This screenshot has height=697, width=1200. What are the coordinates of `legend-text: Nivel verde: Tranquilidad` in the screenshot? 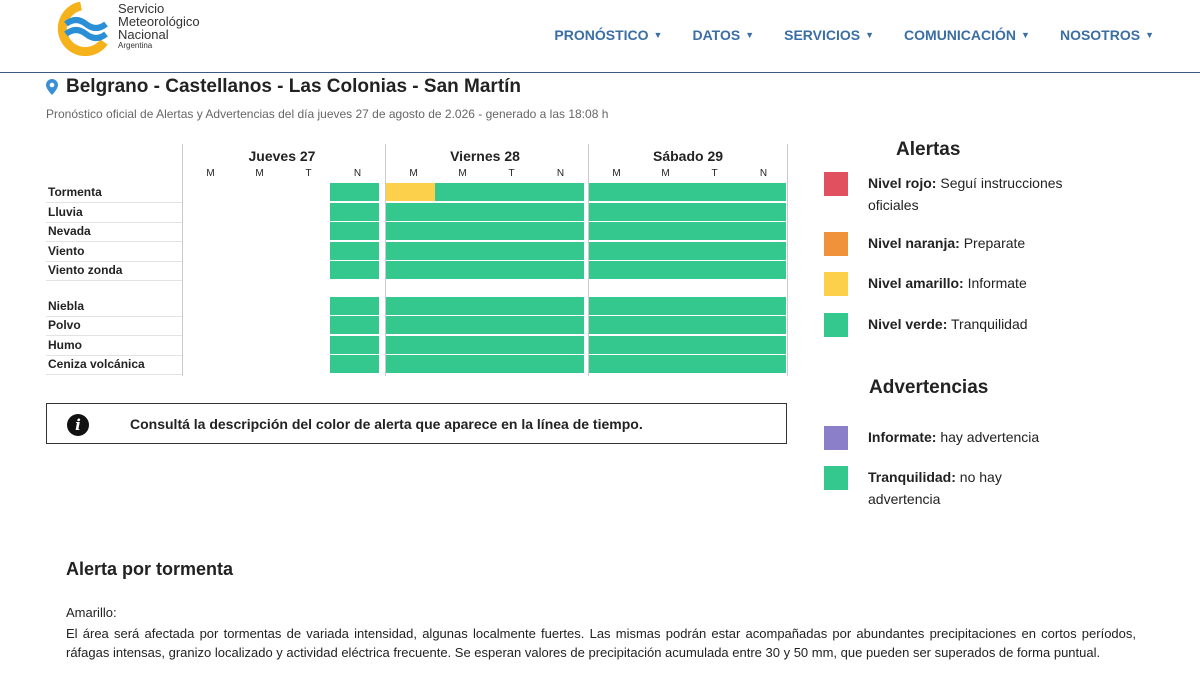 It's located at (978, 324).